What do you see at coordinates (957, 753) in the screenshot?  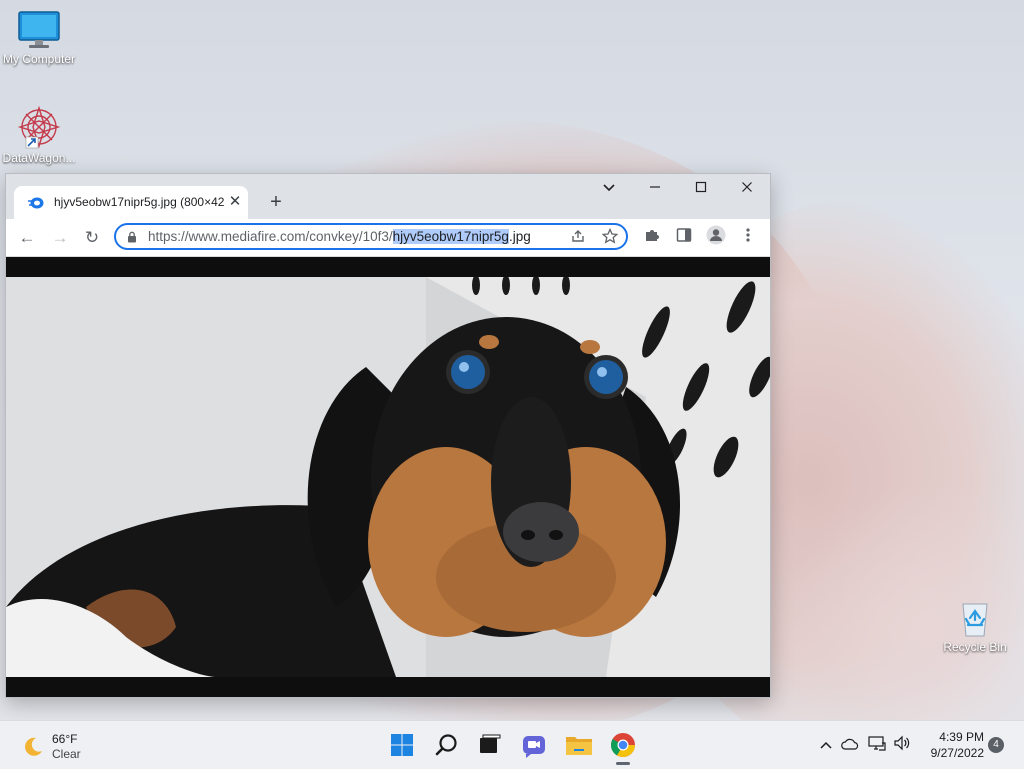 I see `clock-date: 9/27/2022` at bounding box center [957, 753].